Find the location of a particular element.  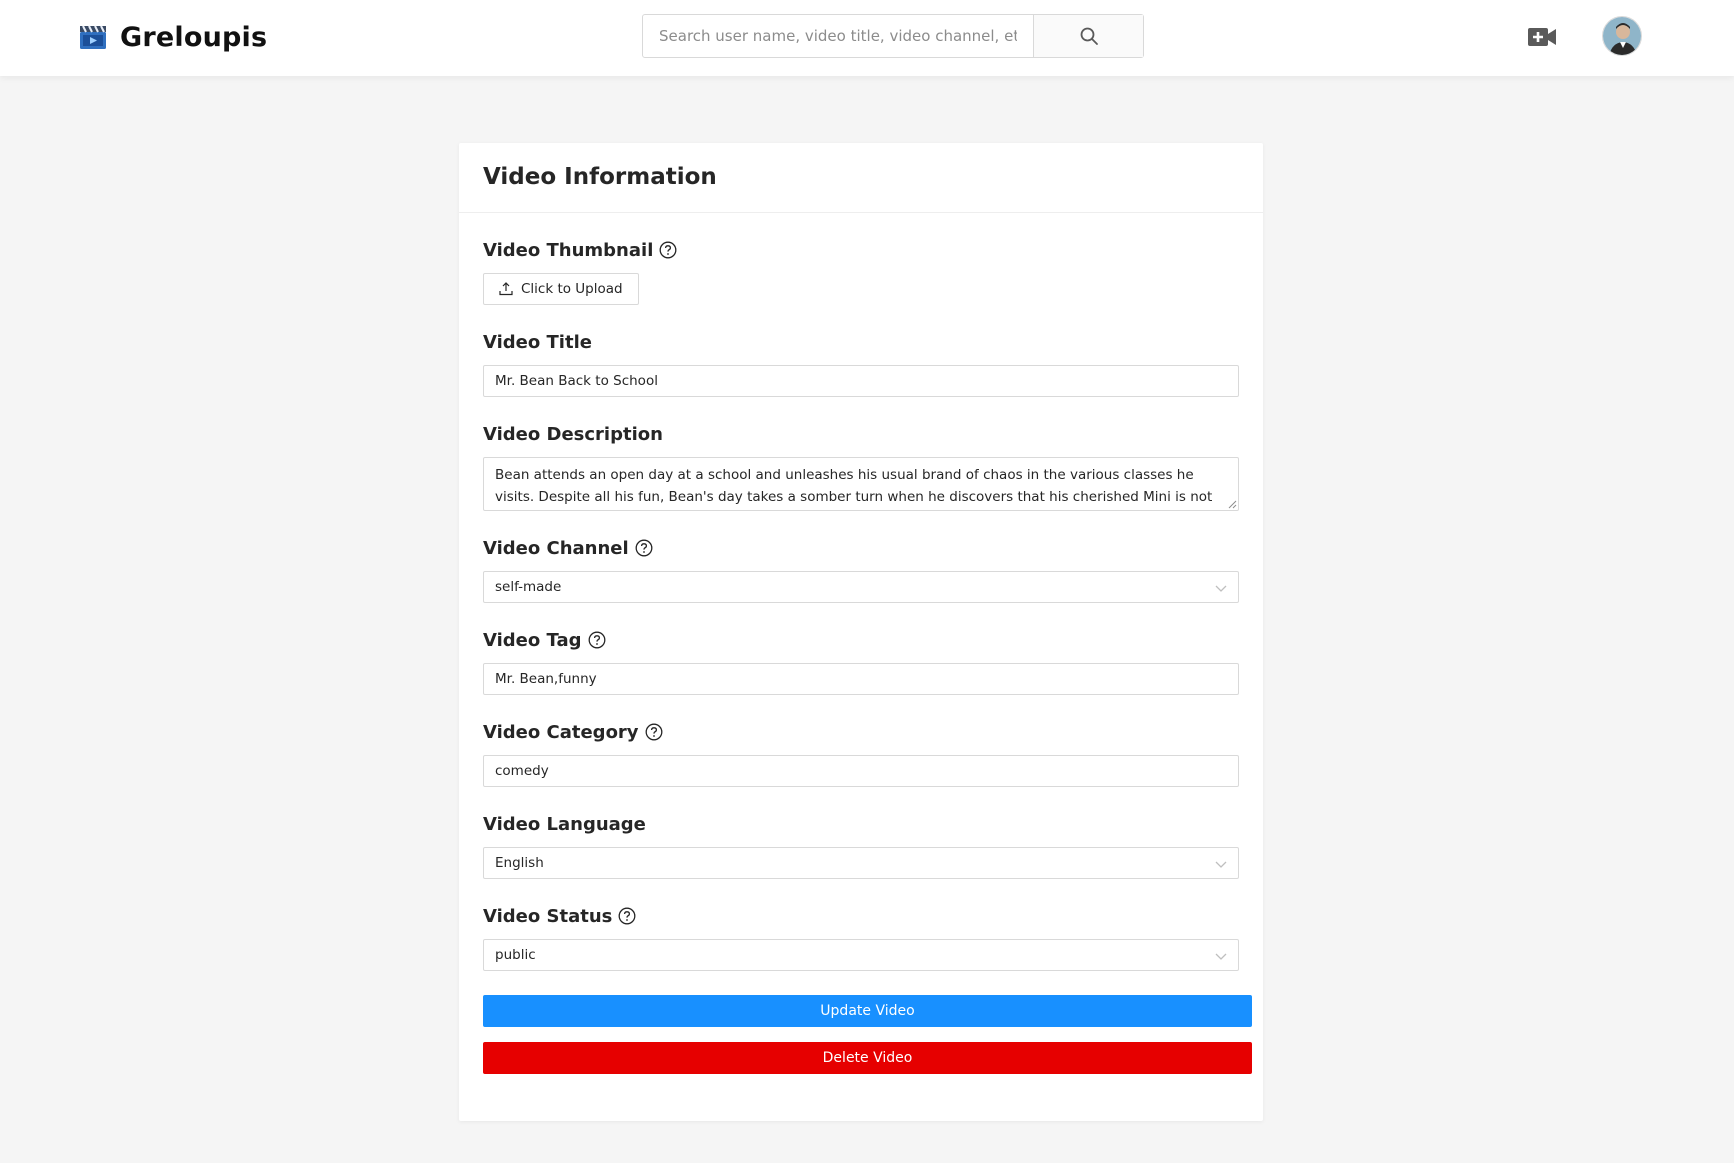

channel-label: Video Channel is located at coordinates (556, 548).